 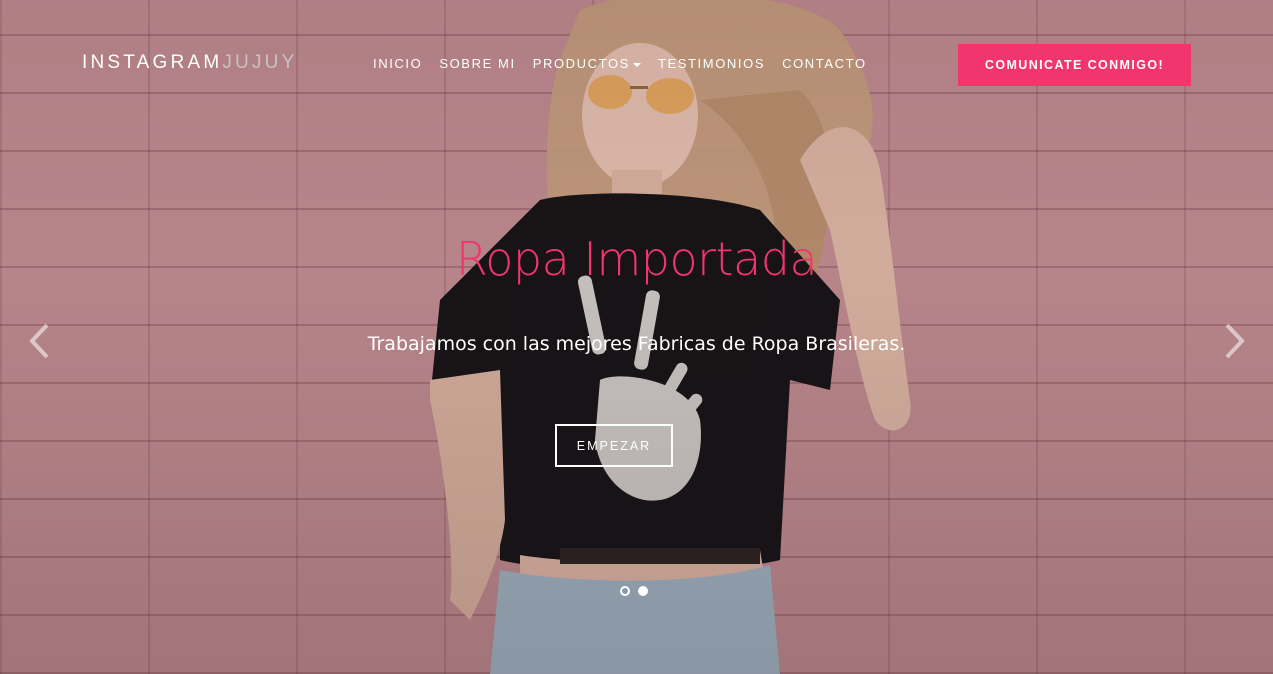 I want to click on chevron-left-icon, so click(x=39, y=341).